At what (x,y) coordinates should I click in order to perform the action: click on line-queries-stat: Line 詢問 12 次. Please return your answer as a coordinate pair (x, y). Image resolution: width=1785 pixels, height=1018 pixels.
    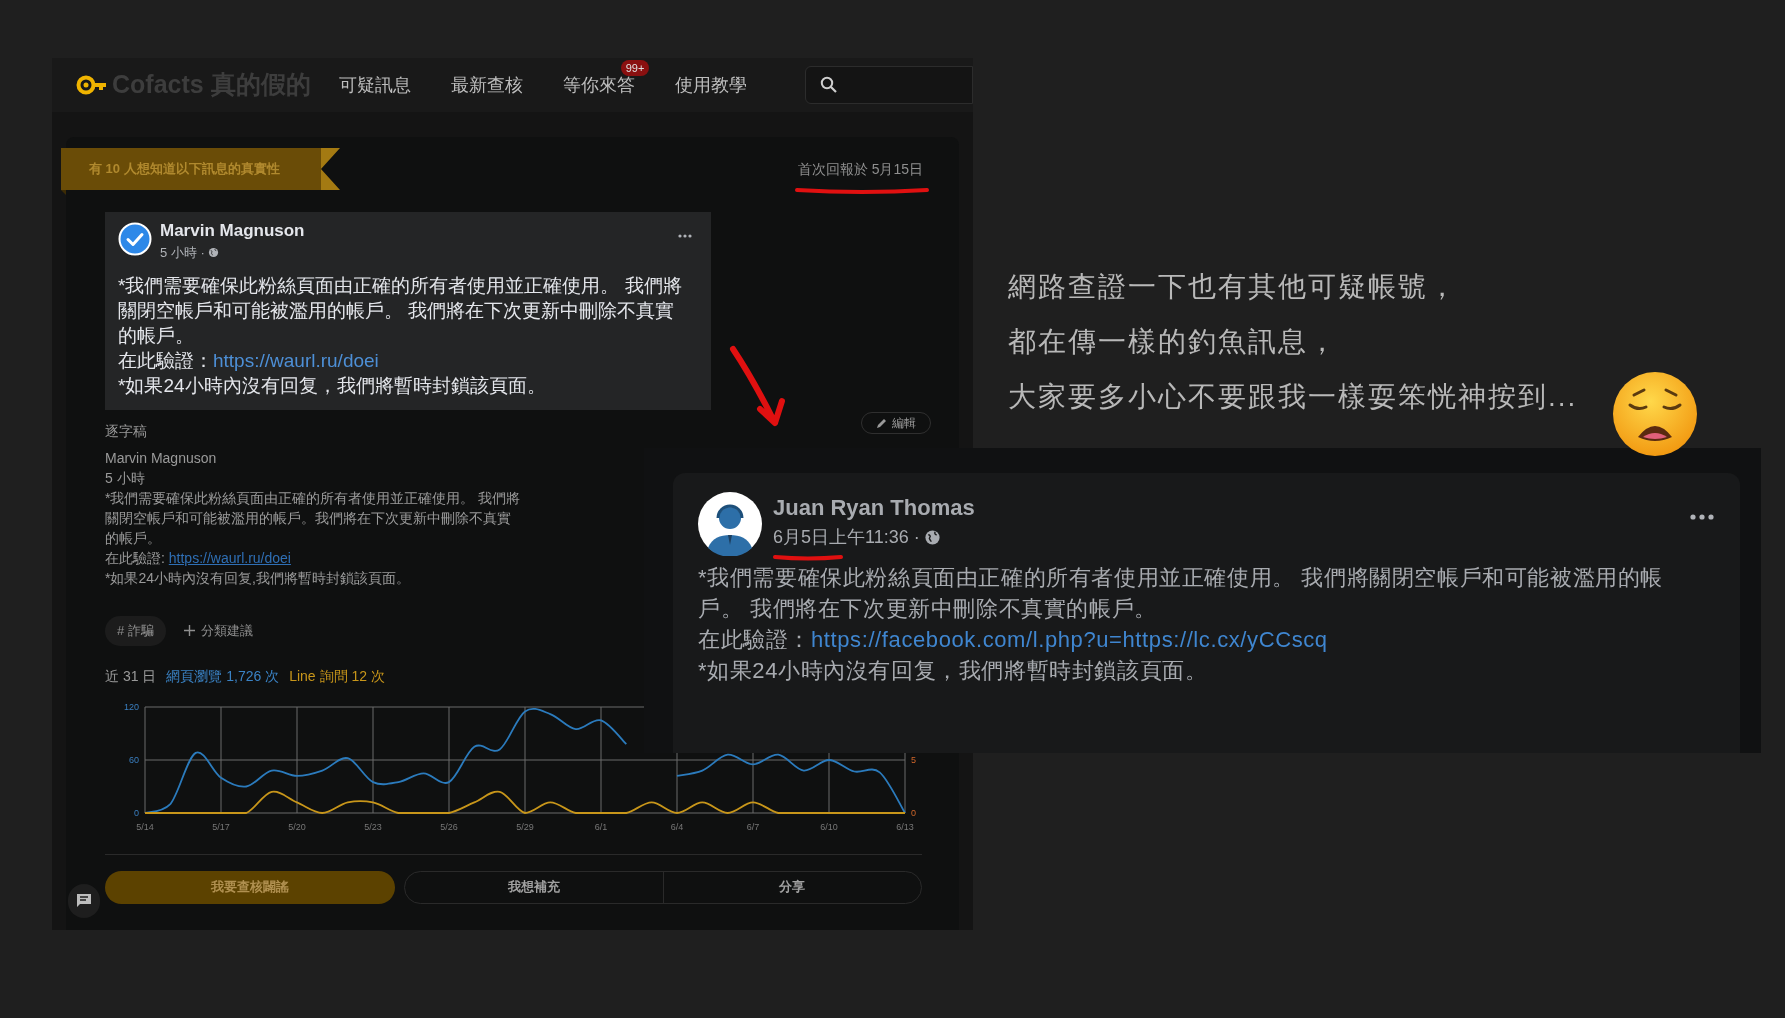
    Looking at the image, I should click on (337, 676).